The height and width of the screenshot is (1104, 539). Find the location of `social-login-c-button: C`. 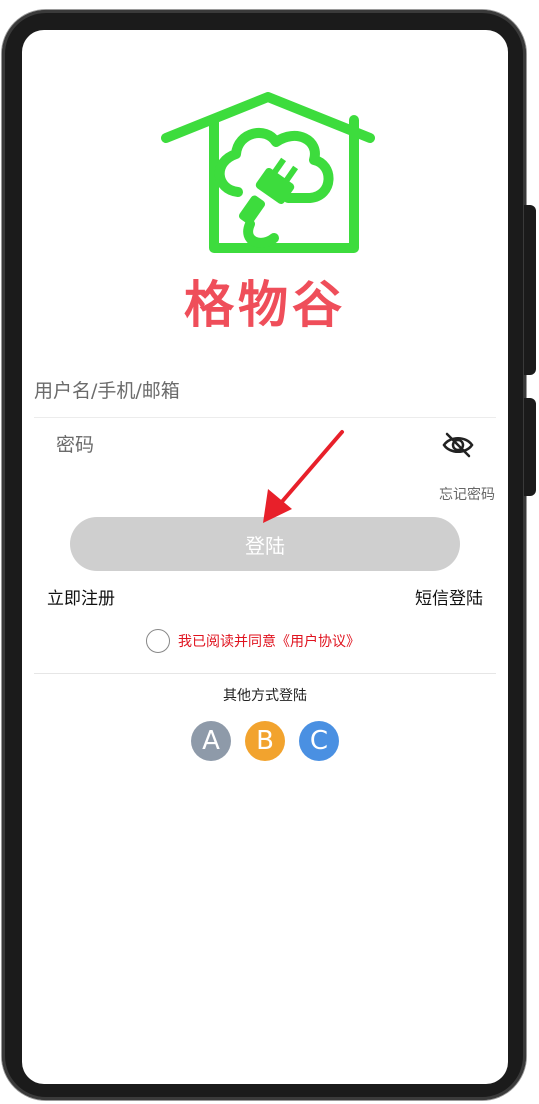

social-login-c-button: C is located at coordinates (319, 741).